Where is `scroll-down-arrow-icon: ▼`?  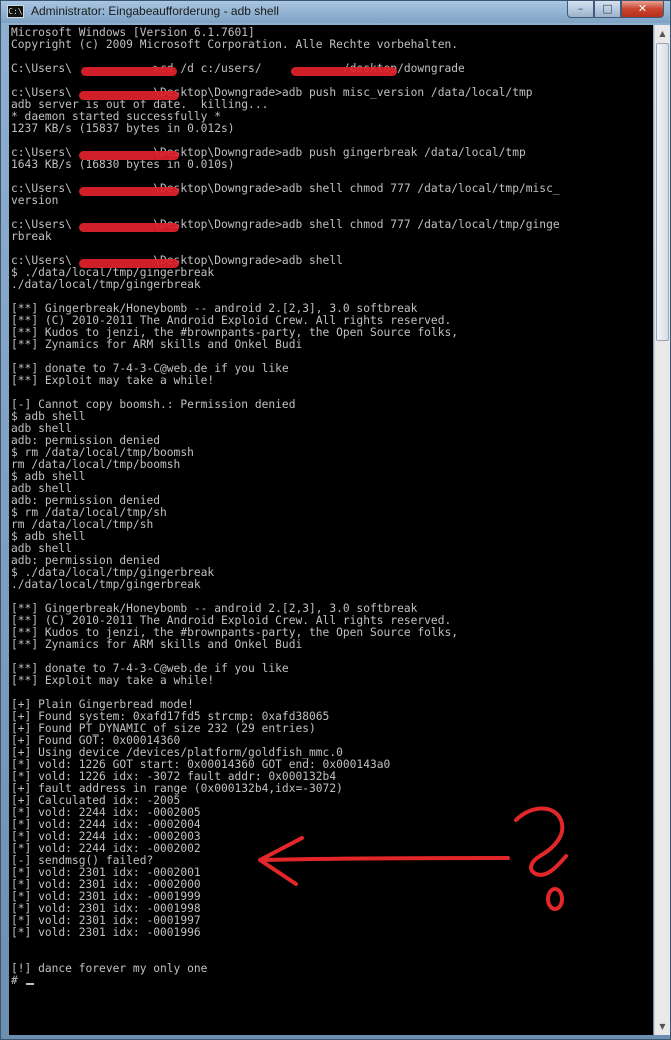 scroll-down-arrow-icon: ▼ is located at coordinates (662, 1026).